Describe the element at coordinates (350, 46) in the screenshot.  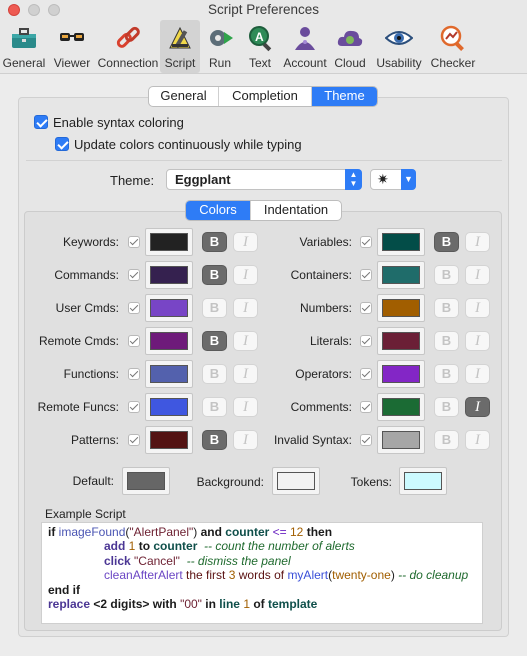
I see `toolbar-cloud: Cloud` at that location.